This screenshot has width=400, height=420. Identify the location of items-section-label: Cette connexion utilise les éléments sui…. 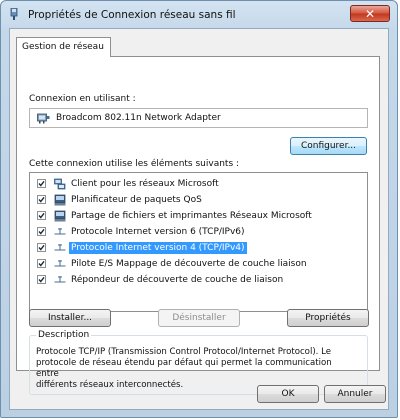
(134, 164).